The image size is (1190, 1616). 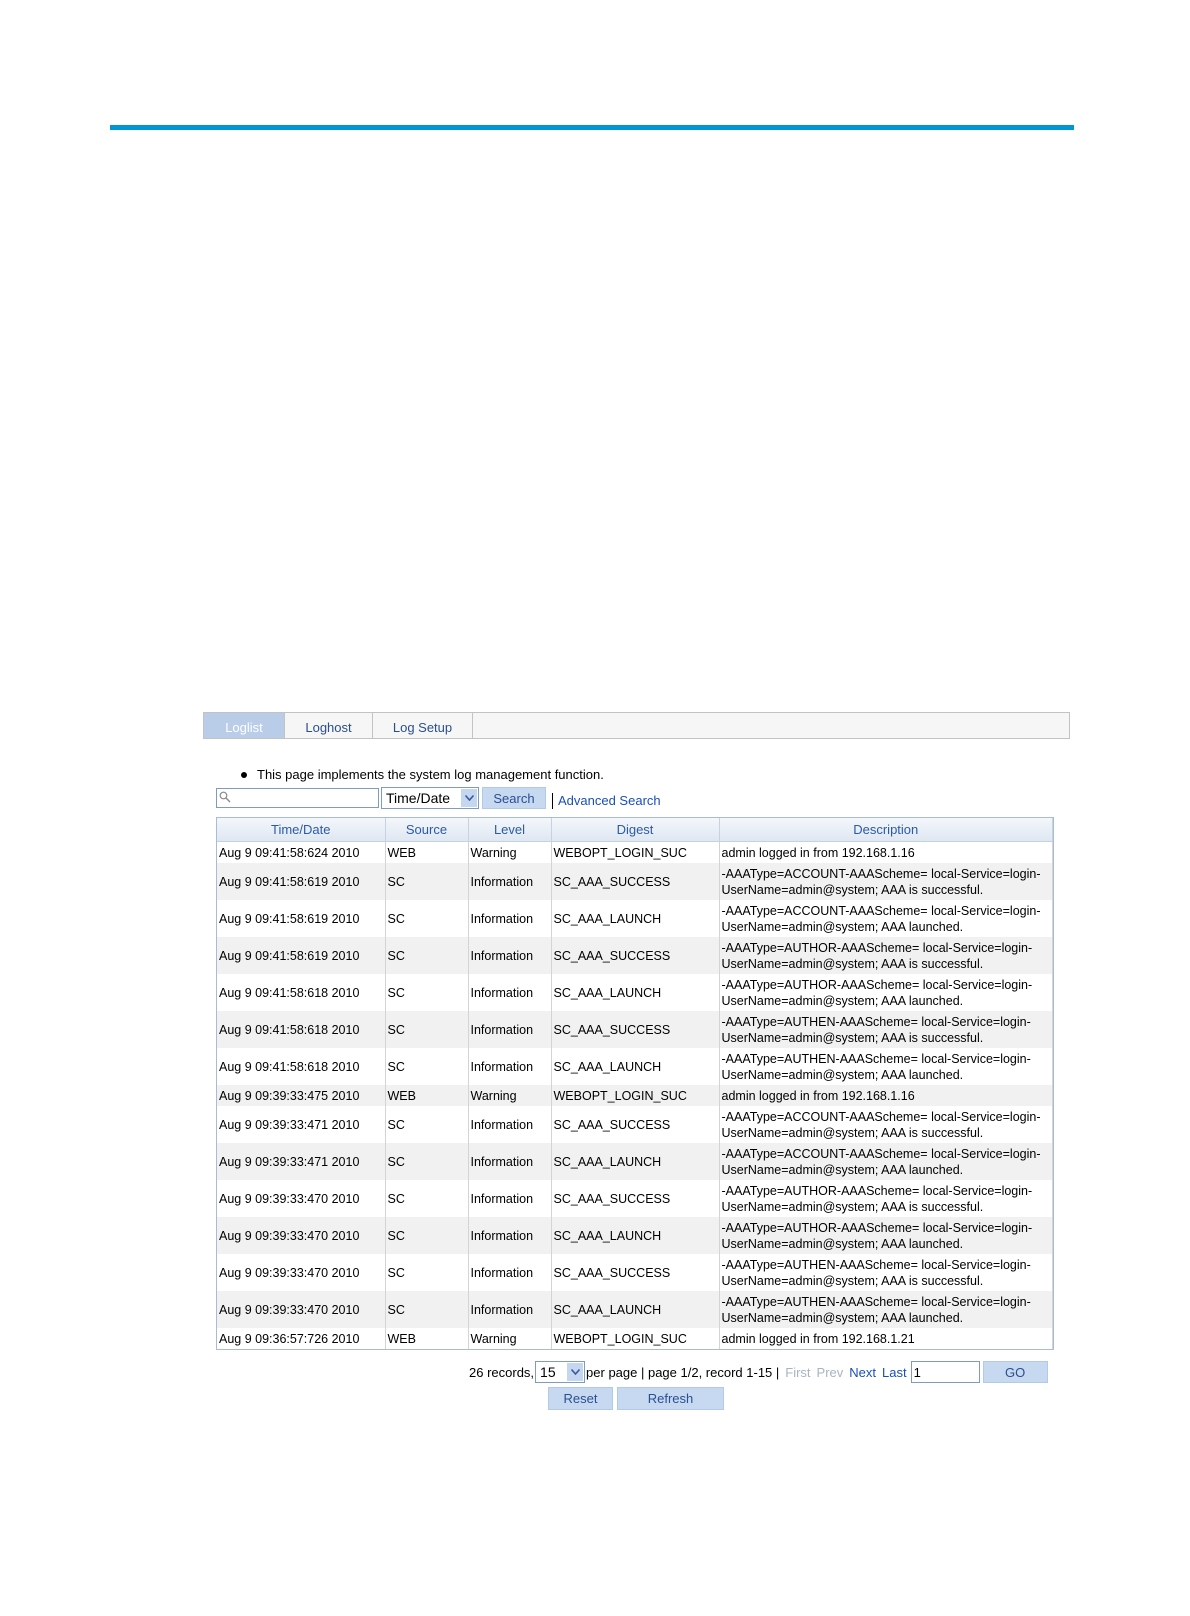 What do you see at coordinates (862, 1372) in the screenshot?
I see `next-page-link: Next` at bounding box center [862, 1372].